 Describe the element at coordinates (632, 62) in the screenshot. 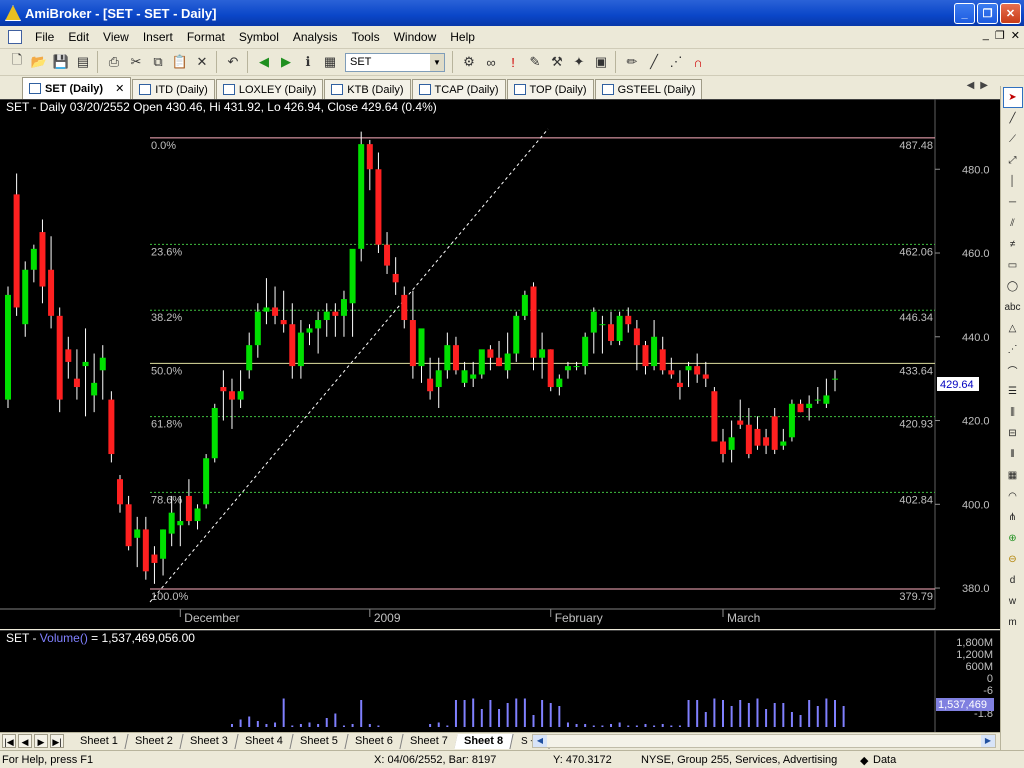

I see `pencil-icon: ✏` at that location.